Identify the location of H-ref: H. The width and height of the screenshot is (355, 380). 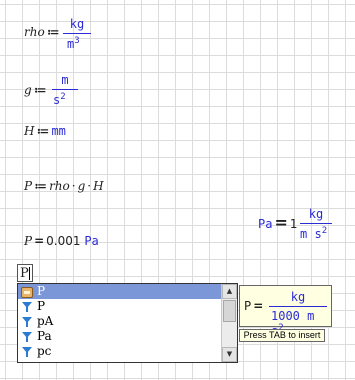
(98, 186).